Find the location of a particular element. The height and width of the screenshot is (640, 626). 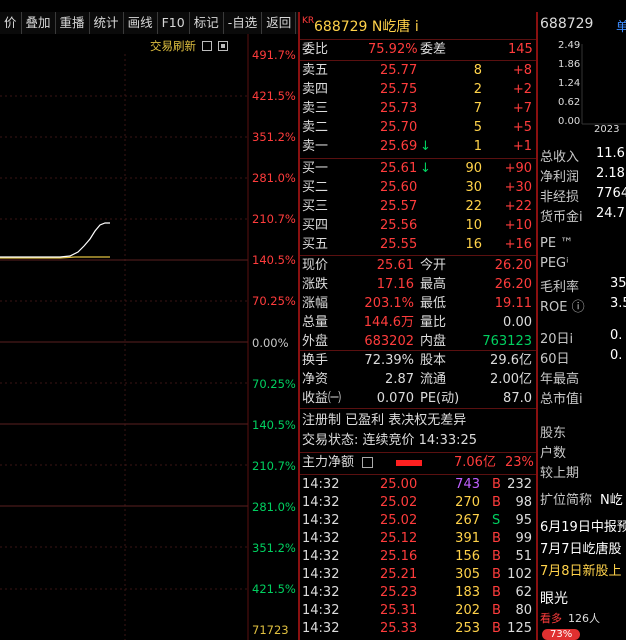

unit-label: 单 is located at coordinates (621, 25).